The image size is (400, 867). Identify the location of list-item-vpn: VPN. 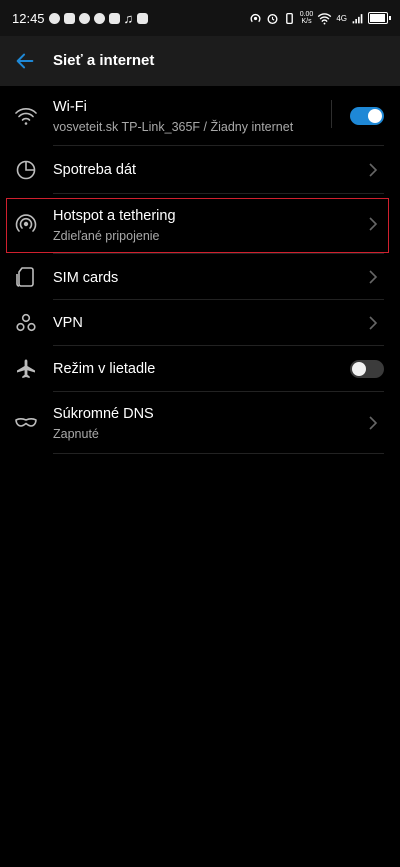
(200, 323).